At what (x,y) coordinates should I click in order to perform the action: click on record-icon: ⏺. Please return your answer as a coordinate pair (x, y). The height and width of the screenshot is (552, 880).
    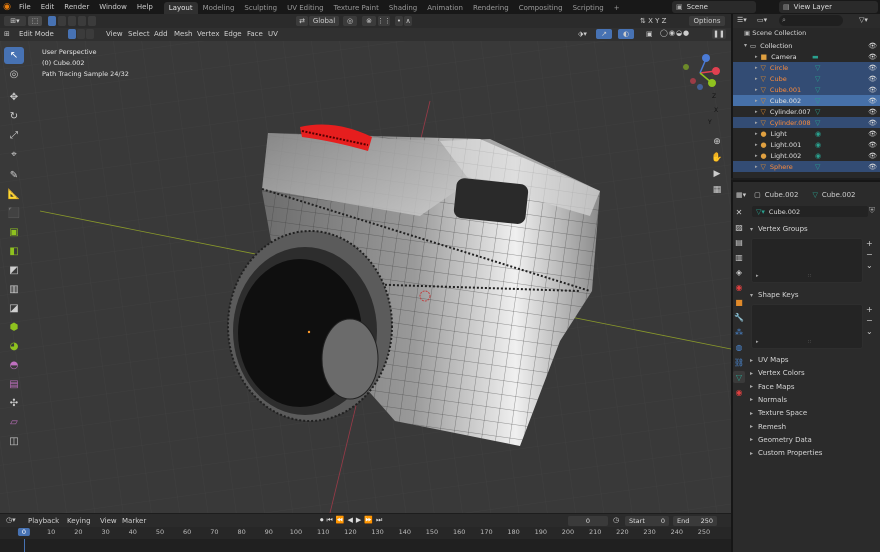
    Looking at the image, I should click on (322, 520).